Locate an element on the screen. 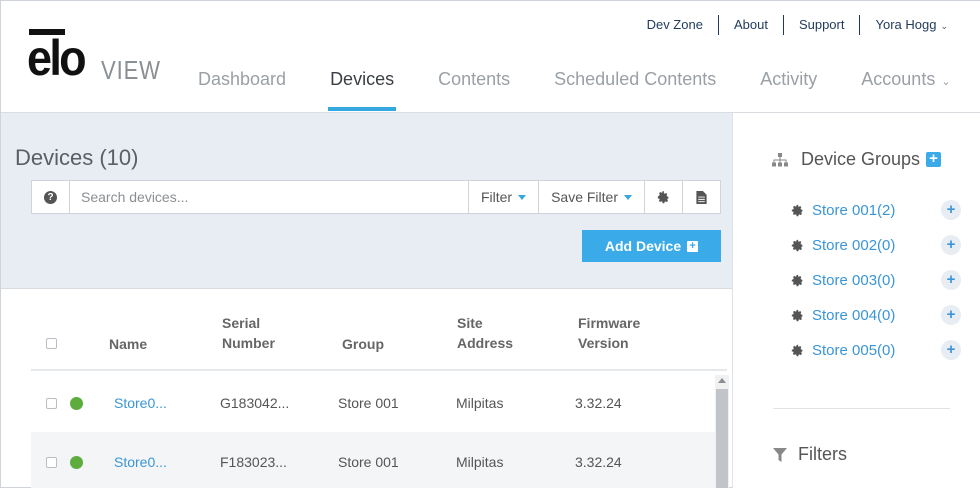 Image resolution: width=980 pixels, height=488 pixels. filters-header: Filters is located at coordinates (810, 454).